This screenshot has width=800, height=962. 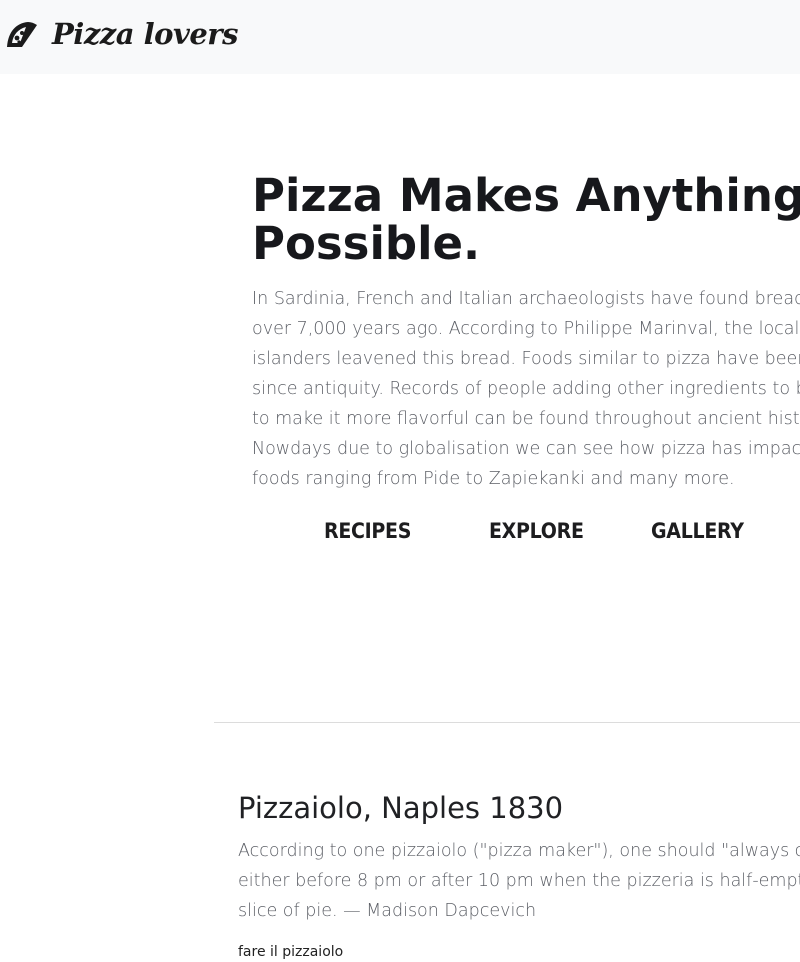 I want to click on hero-links: RECIPES EXPLORE GALLERY, so click(x=400, y=536).